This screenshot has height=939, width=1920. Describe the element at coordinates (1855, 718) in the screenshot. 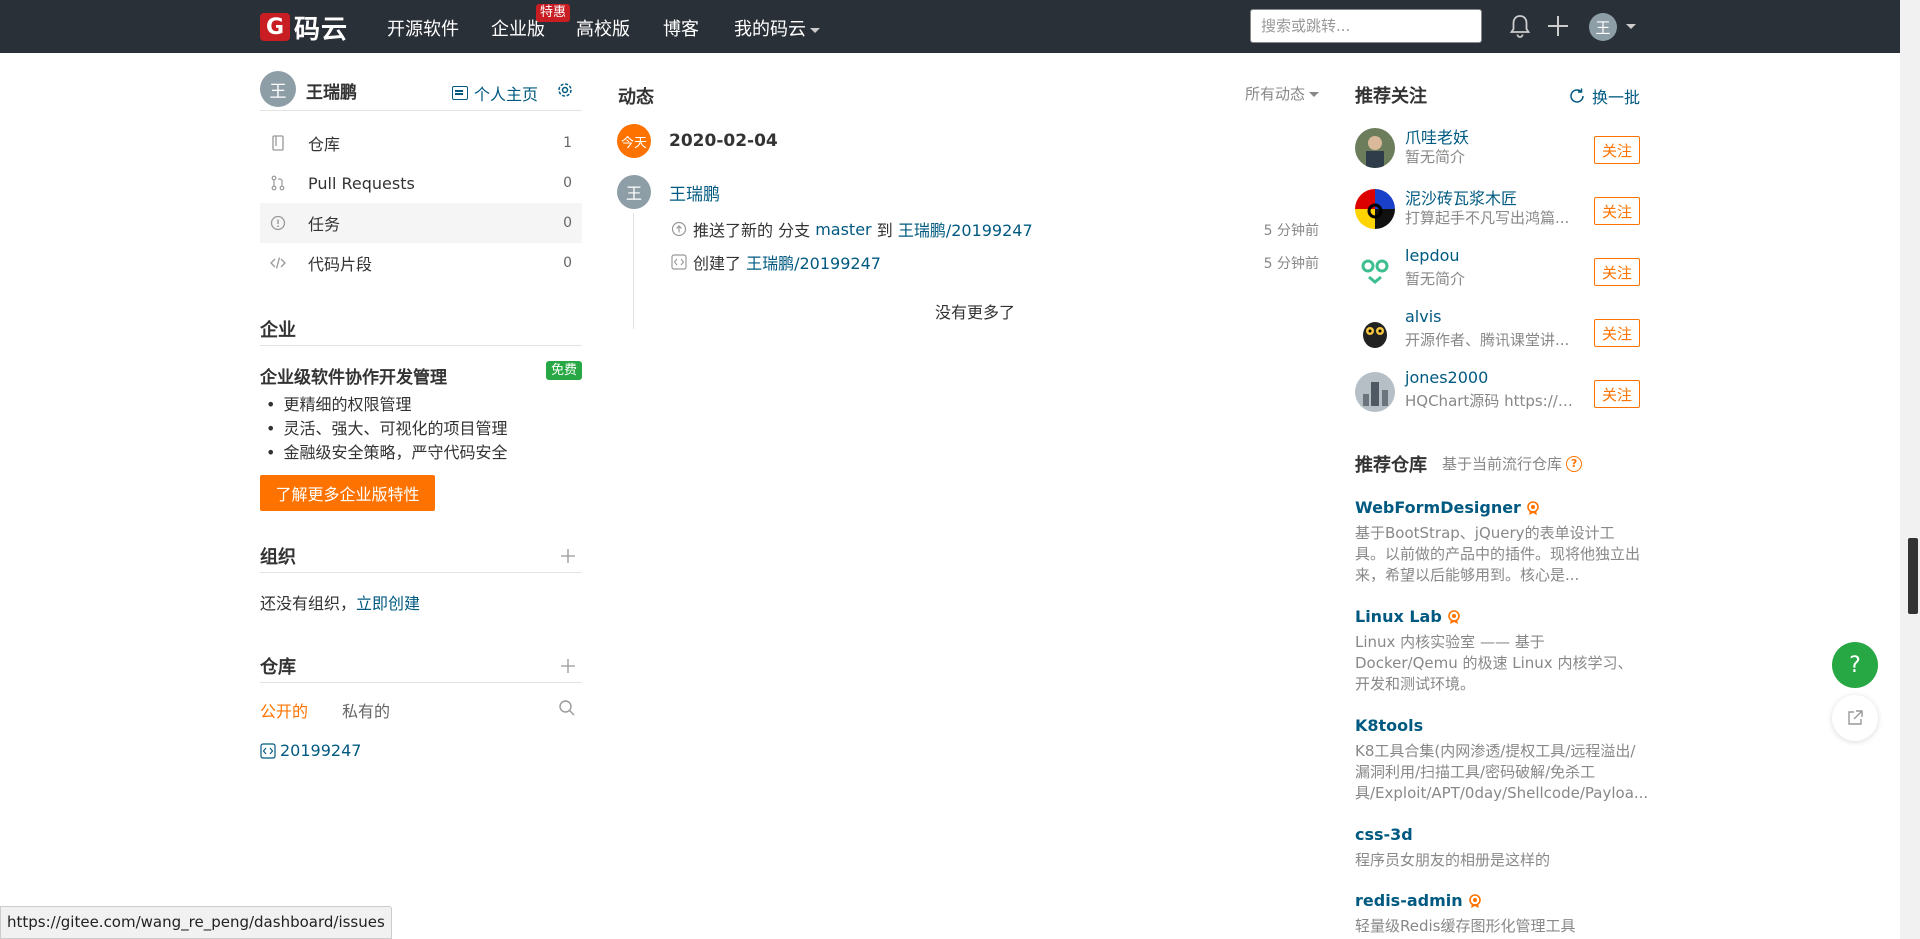

I see `share-button` at that location.